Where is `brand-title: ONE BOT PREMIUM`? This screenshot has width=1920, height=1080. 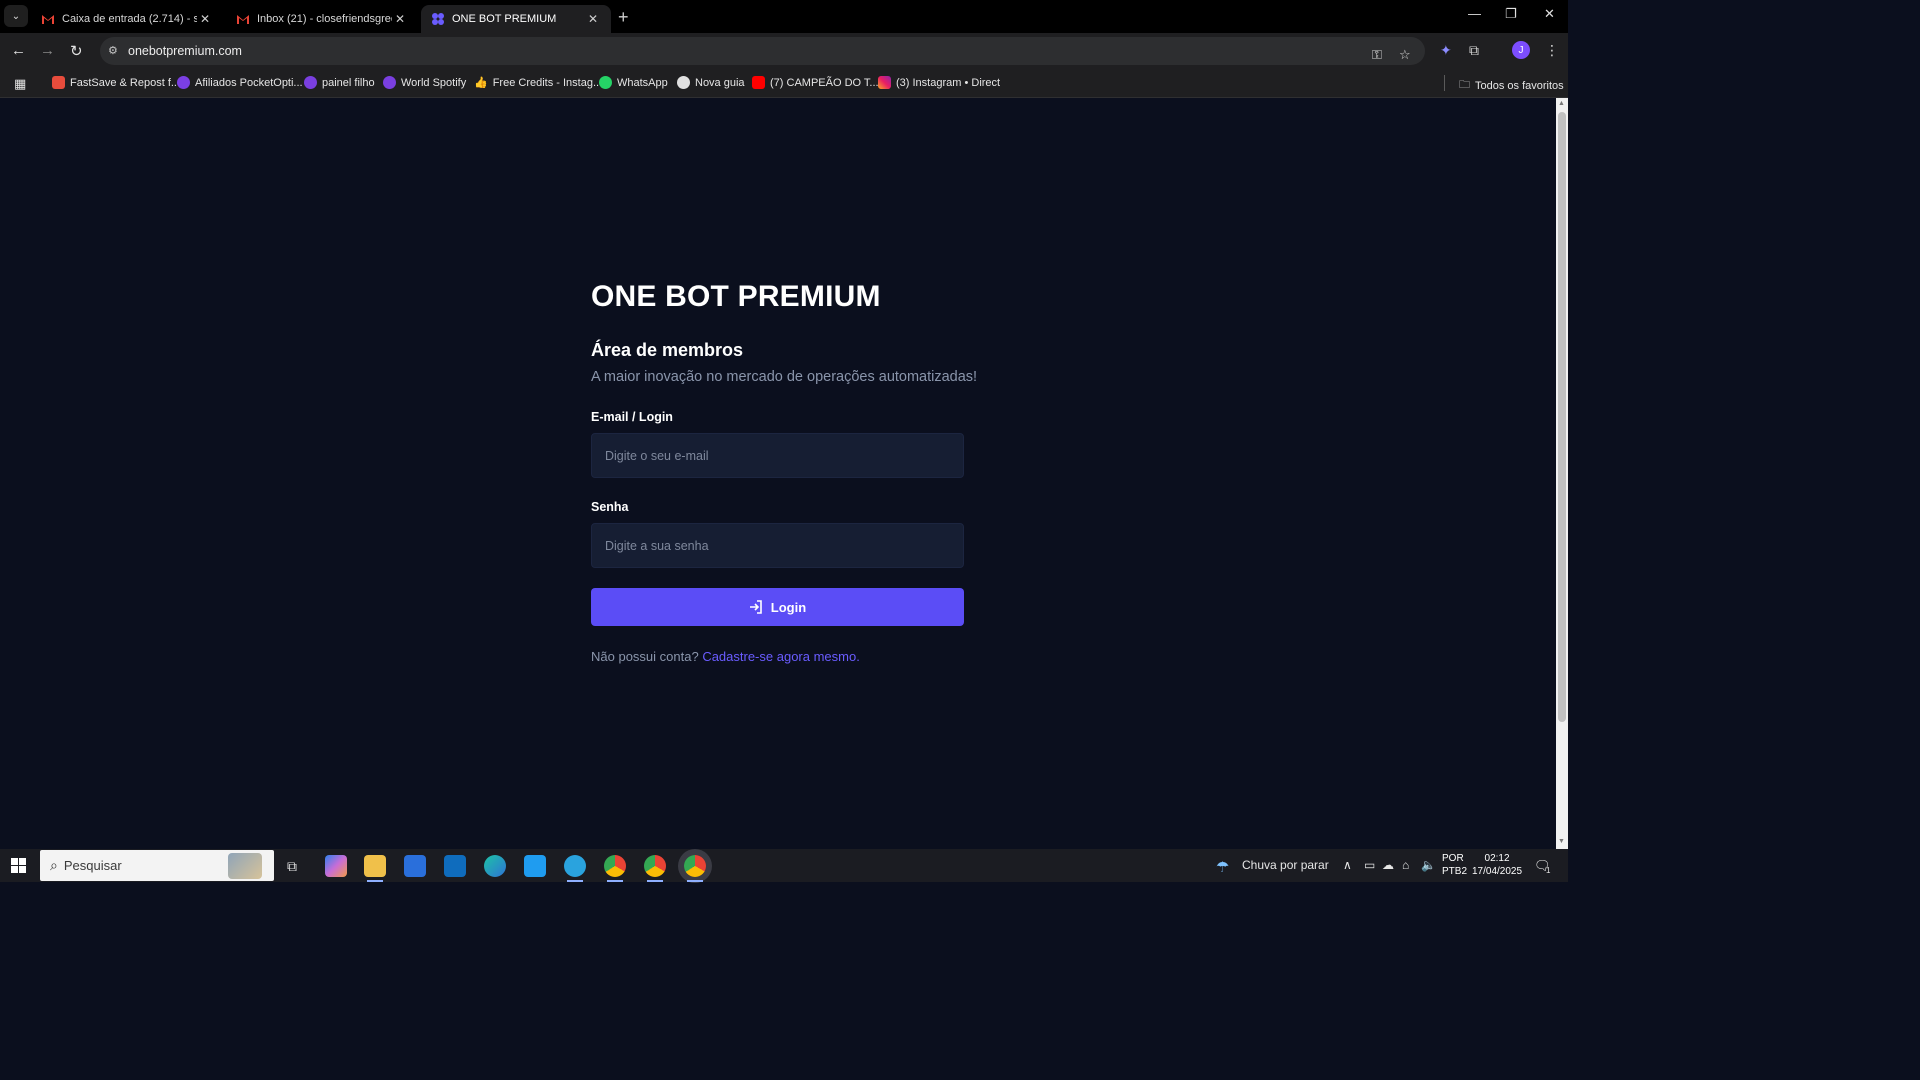 brand-title: ONE BOT PREMIUM is located at coordinates (736, 296).